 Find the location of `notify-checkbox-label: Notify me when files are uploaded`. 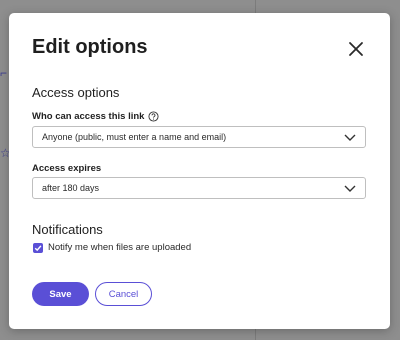

notify-checkbox-label: Notify me when files are uploaded is located at coordinates (120, 247).